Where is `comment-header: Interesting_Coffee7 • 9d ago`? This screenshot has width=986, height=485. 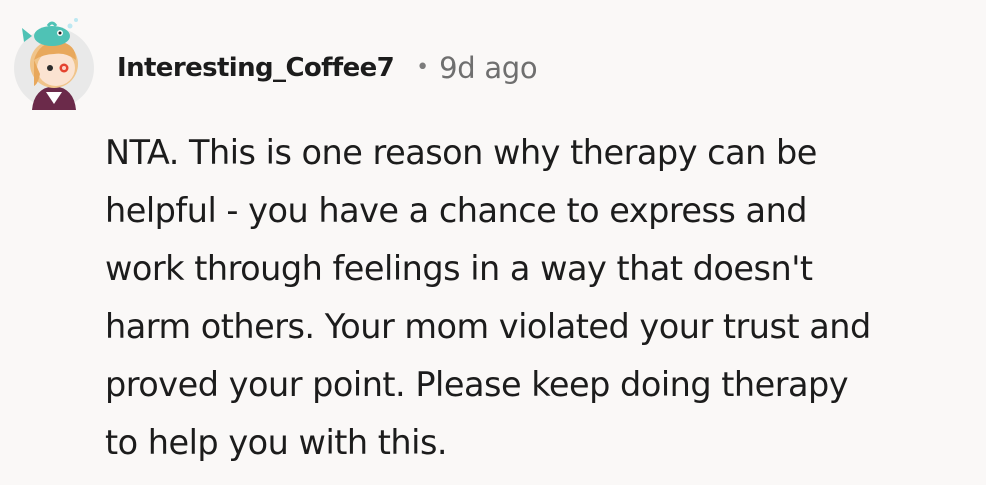
comment-header: Interesting_Coffee7 • 9d ago is located at coordinates (327, 68).